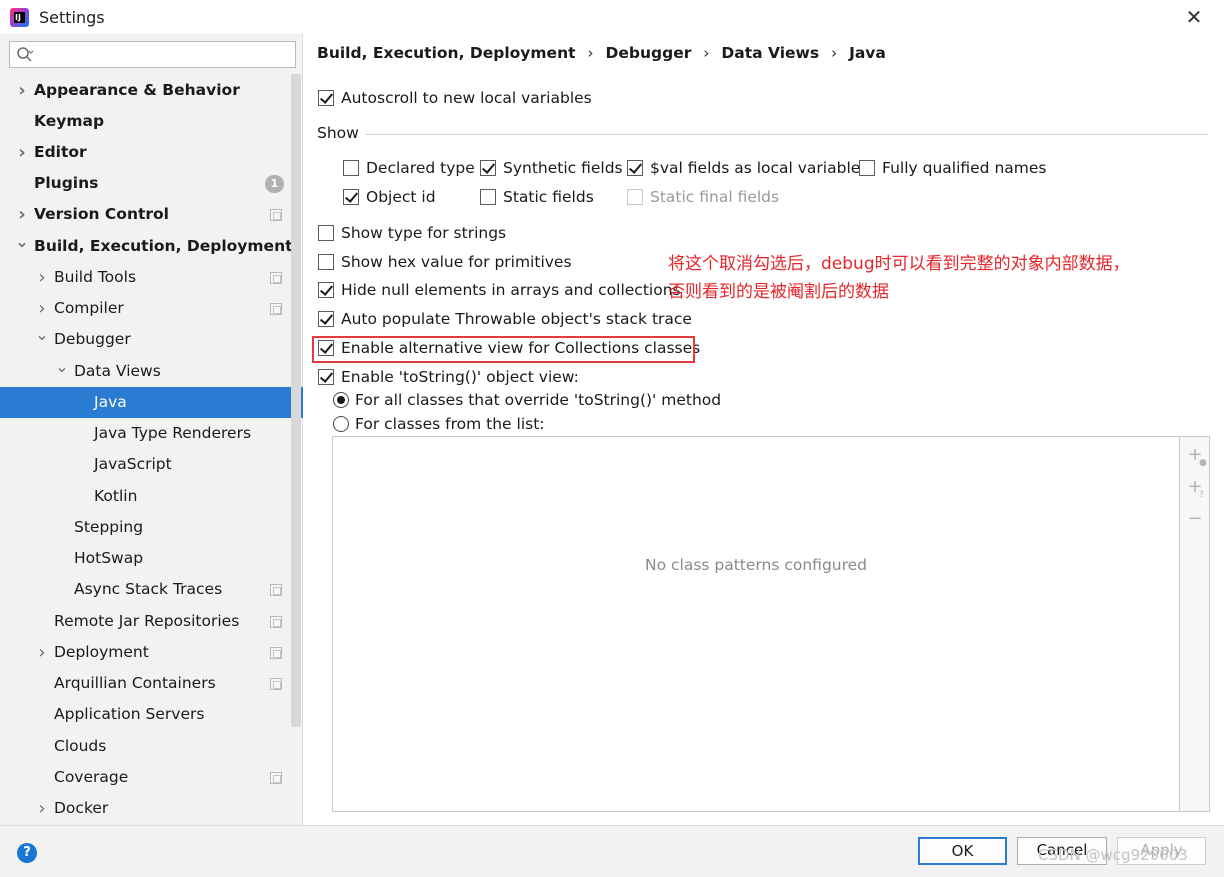  I want to click on static-fields-label: Static fields, so click(548, 197).